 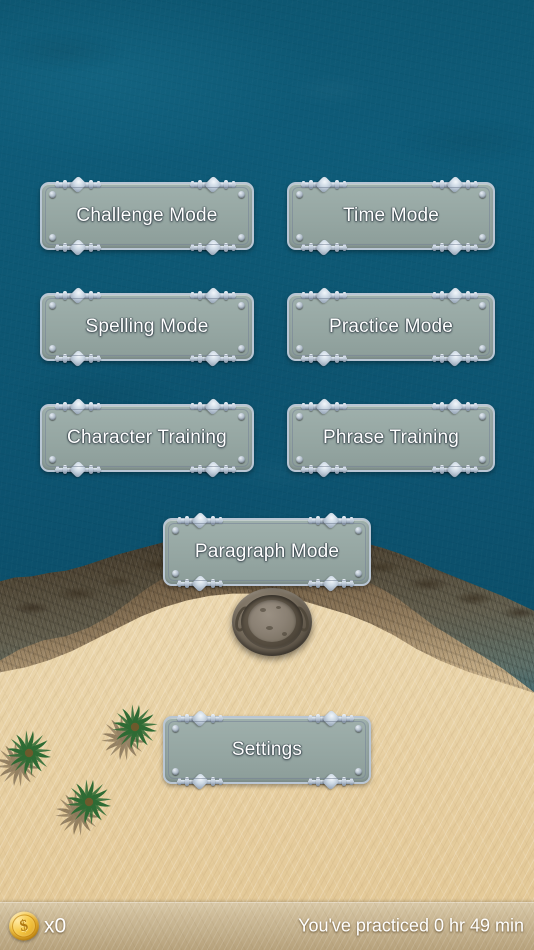 I want to click on paragraph-mode-button: Paragraph Mode, so click(x=267, y=552).